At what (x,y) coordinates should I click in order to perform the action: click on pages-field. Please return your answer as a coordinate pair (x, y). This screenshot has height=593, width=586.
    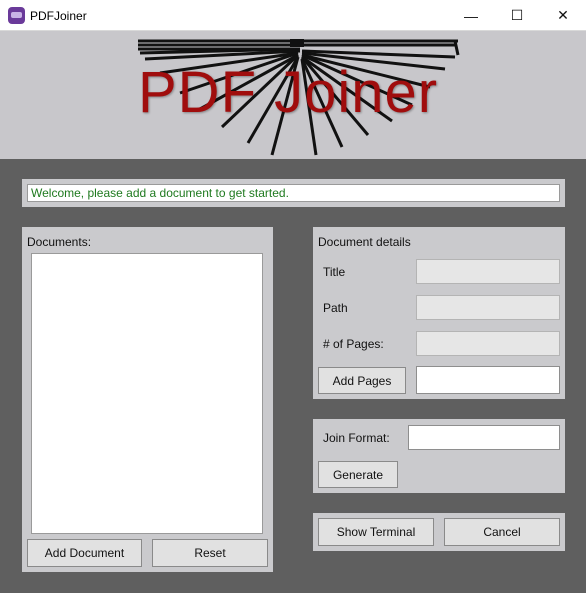
    Looking at the image, I should click on (488, 343).